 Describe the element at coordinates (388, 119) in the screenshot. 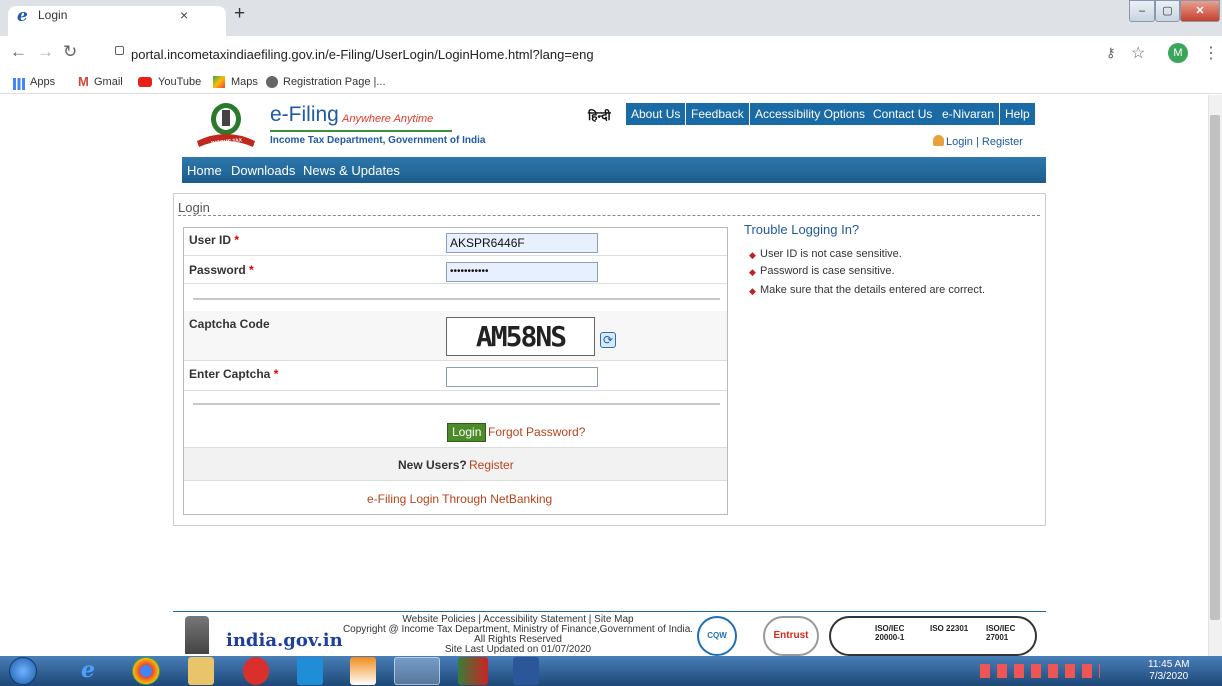

I see `site-tagline: Anywhere Anytime` at that location.